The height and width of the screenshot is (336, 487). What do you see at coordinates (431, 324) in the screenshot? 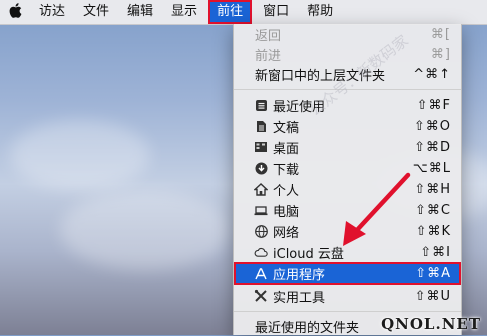
I see `site-logo-text: QNOL.NET` at bounding box center [431, 324].